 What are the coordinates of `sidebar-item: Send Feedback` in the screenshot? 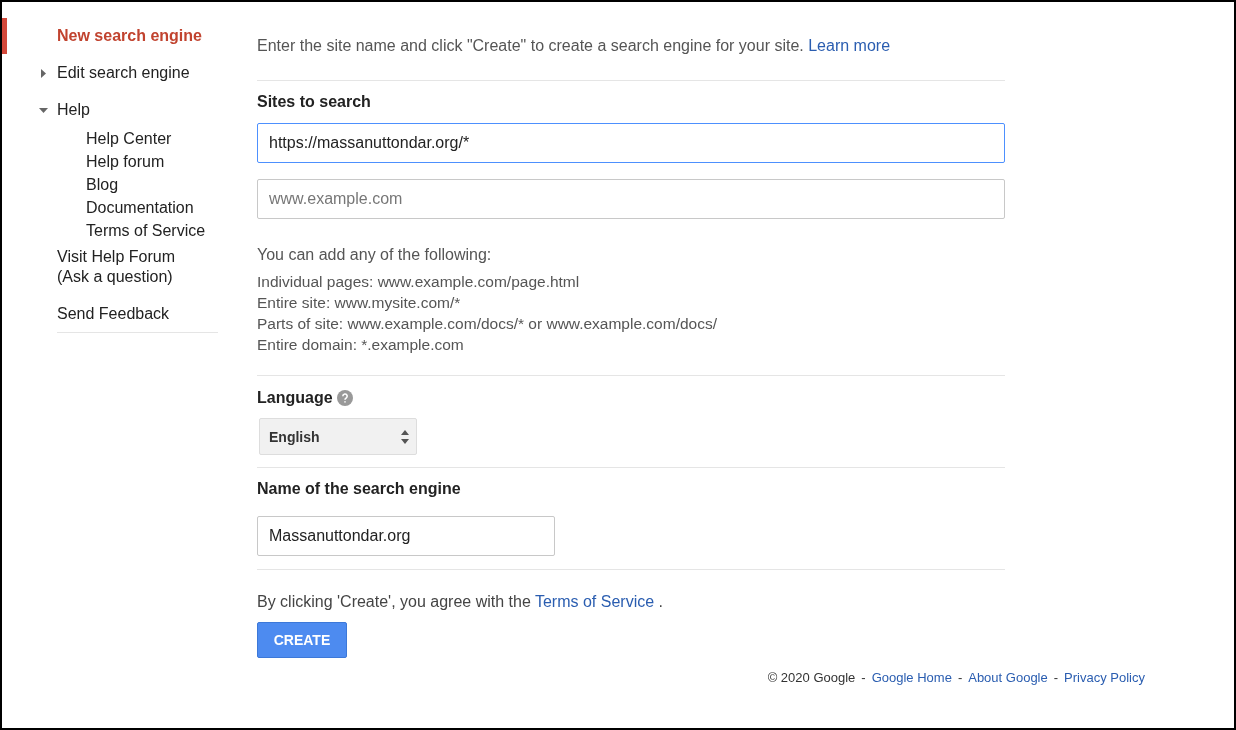 It's located at (127, 314).